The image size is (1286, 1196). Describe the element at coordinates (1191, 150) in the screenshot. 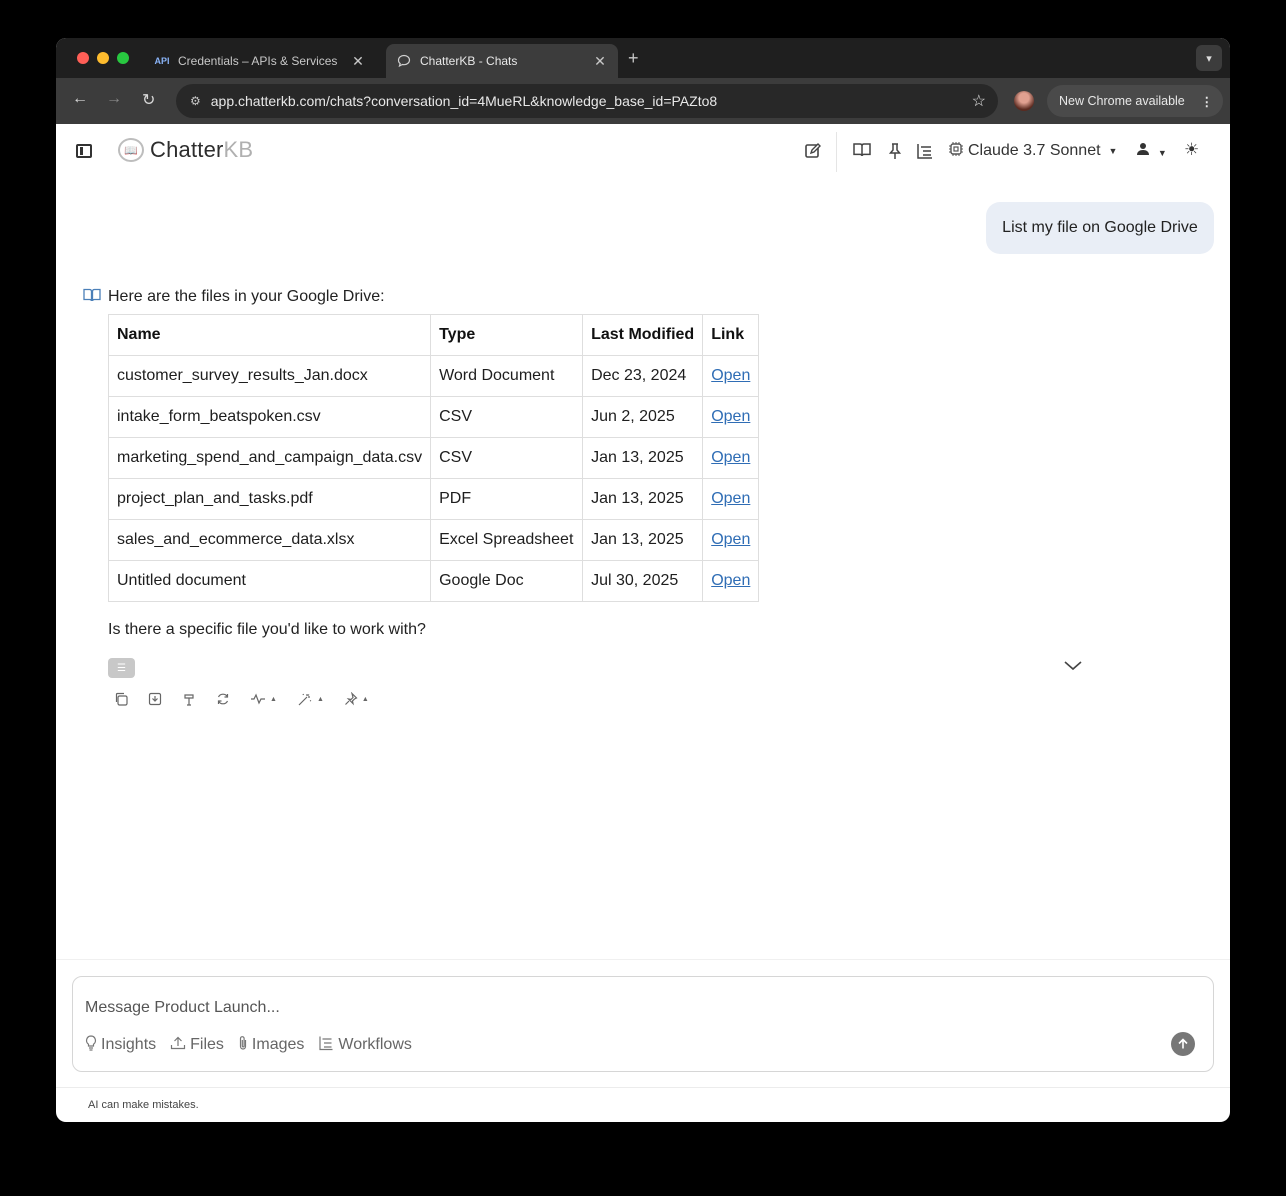

I see `sun-icon: ☀` at that location.